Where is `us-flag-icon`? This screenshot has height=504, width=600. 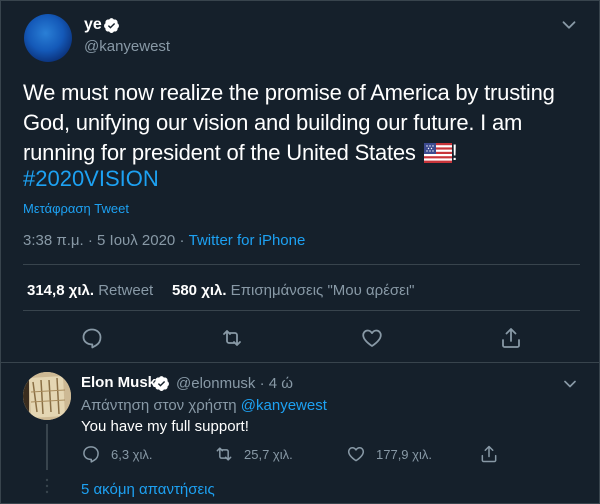 us-flag-icon is located at coordinates (437, 153).